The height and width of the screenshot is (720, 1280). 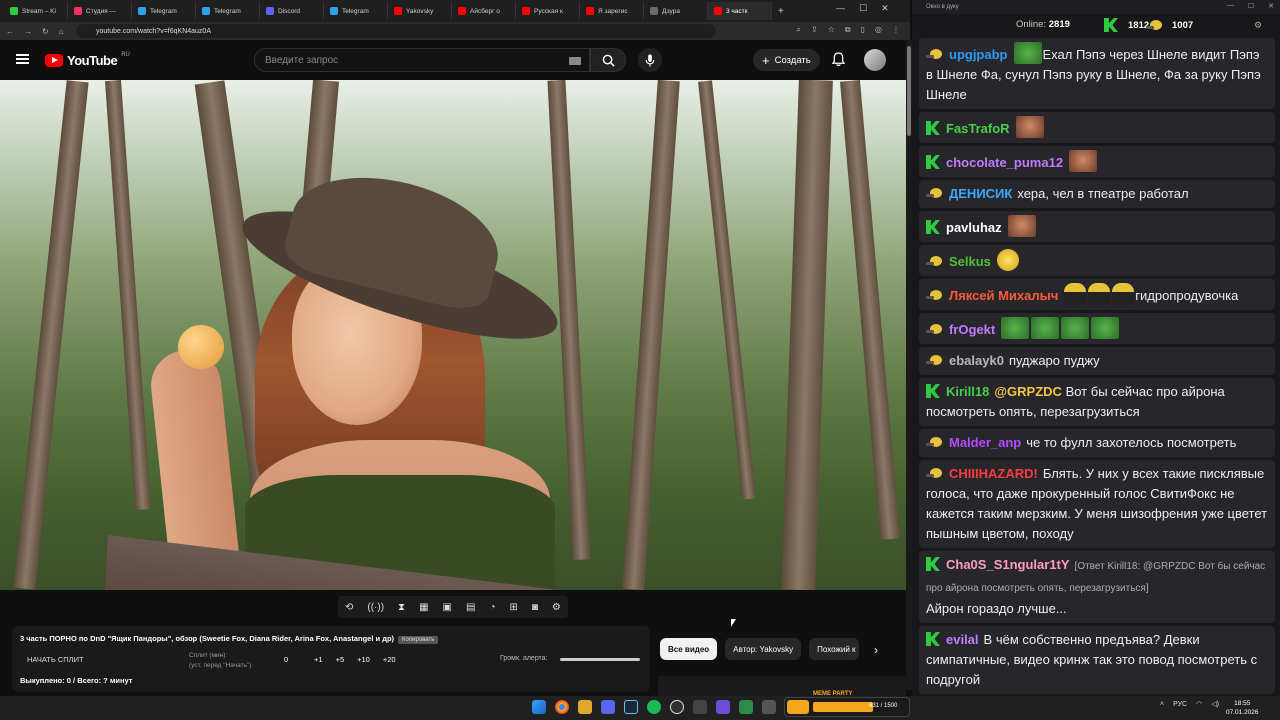 What do you see at coordinates (1180, 704) in the screenshot?
I see `language-indicator: РУС` at bounding box center [1180, 704].